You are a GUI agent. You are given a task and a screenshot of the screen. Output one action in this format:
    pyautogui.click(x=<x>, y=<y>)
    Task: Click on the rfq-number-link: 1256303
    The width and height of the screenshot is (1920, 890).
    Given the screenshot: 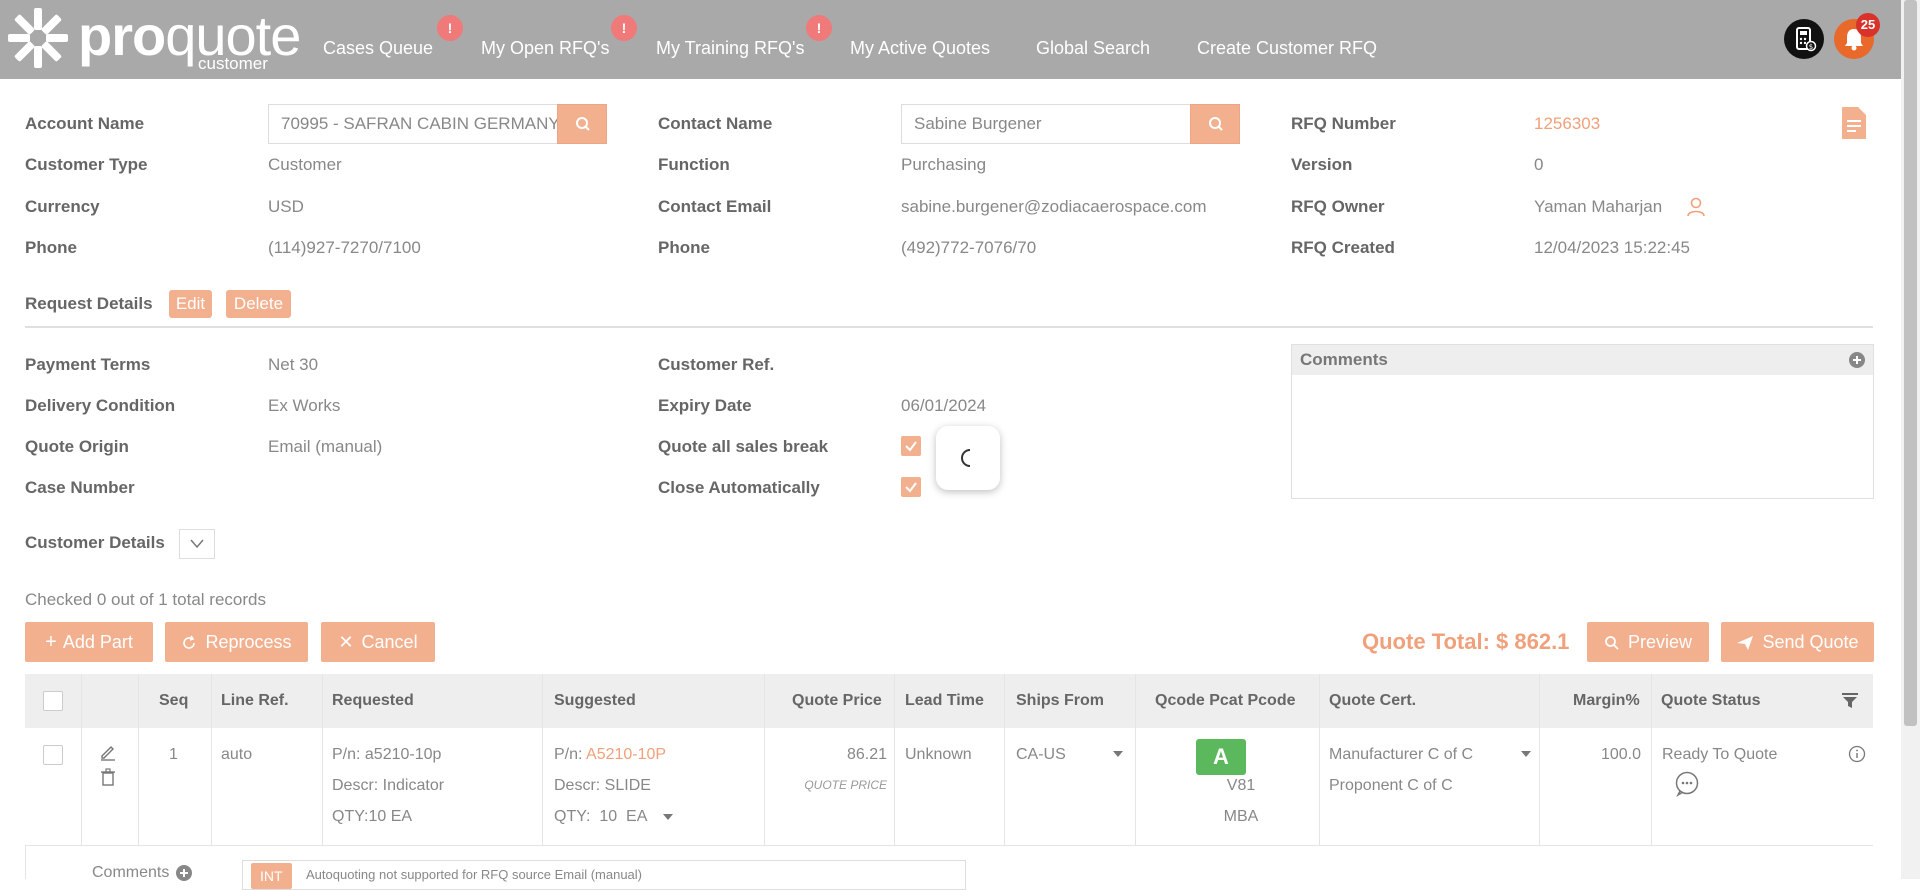 What is the action you would take?
    pyautogui.click(x=1567, y=124)
    